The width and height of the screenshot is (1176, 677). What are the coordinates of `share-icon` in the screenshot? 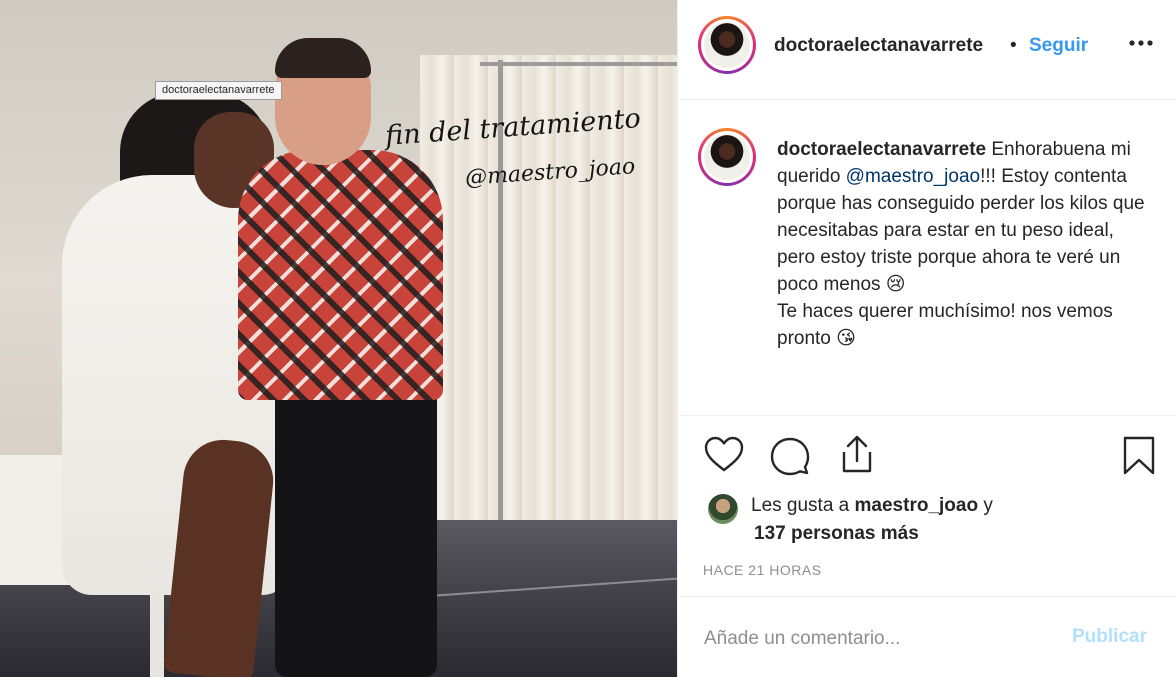 It's located at (856, 454).